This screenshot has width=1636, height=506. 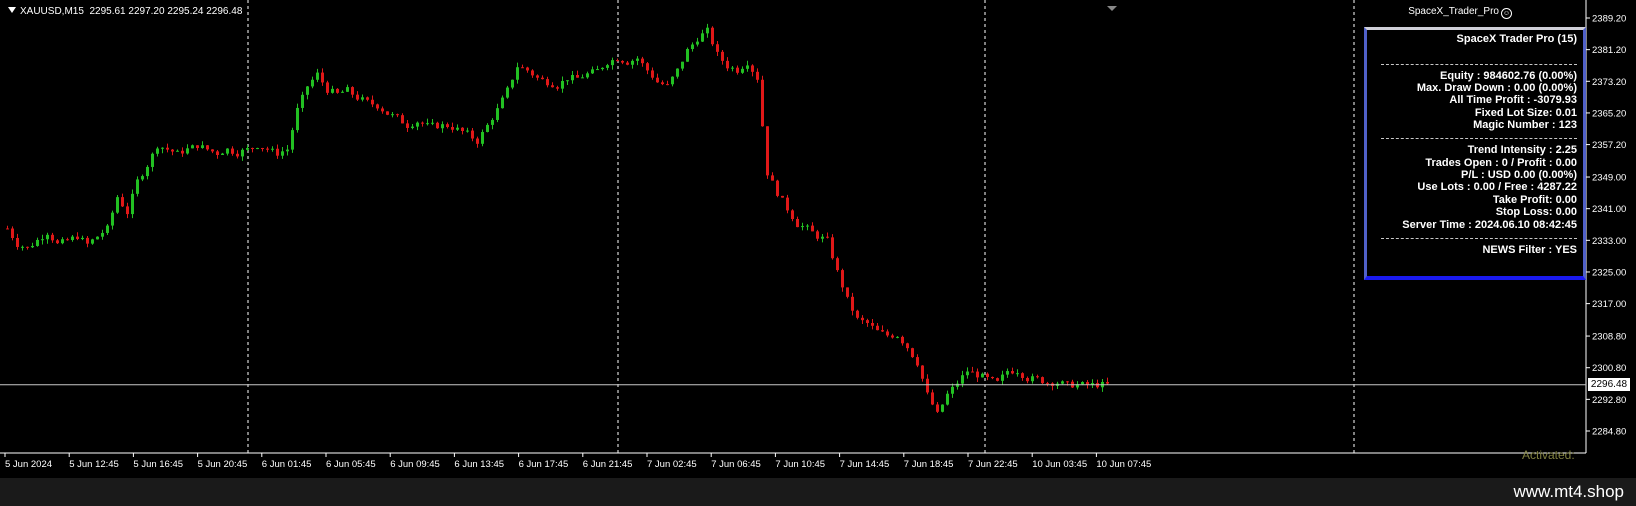 I want to click on chart-menu-triangle-icon, so click(x=12, y=10).